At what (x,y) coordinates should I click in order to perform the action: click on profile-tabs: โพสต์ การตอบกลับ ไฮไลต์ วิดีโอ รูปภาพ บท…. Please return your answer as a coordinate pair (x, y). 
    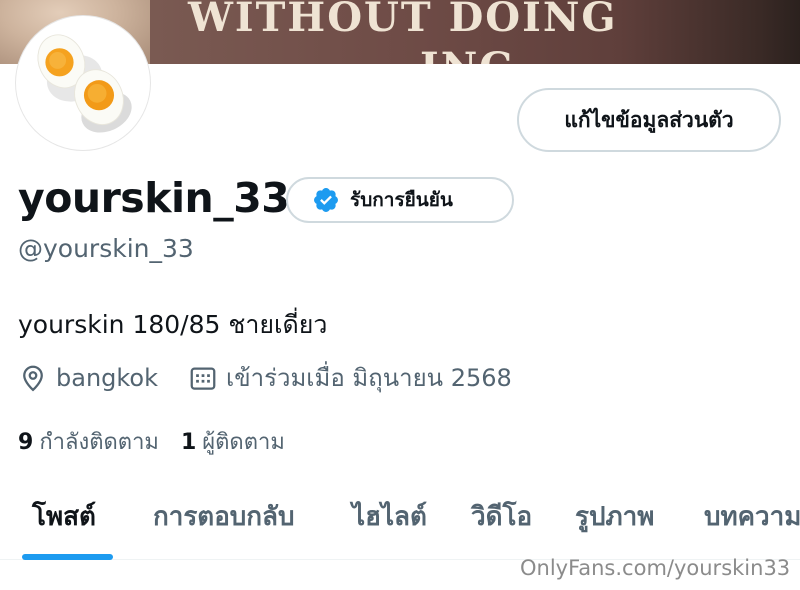
    Looking at the image, I should click on (400, 518).